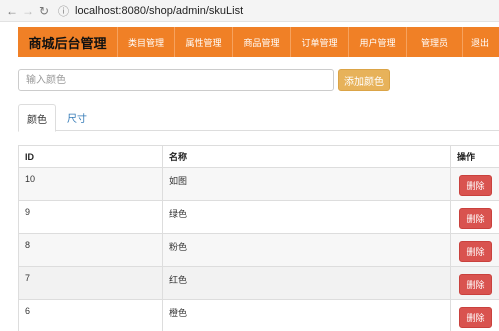 This screenshot has height=331, width=499. Describe the element at coordinates (307, 250) in the screenshot. I see `cell-name: 粉色` at that location.